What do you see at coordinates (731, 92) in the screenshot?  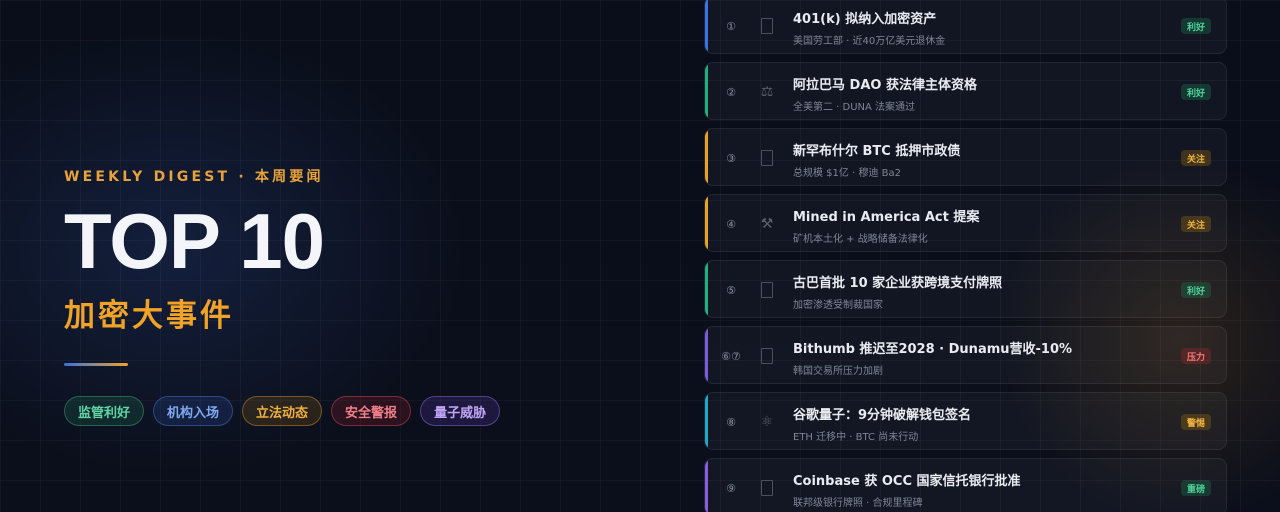 I see `card-number: ②` at bounding box center [731, 92].